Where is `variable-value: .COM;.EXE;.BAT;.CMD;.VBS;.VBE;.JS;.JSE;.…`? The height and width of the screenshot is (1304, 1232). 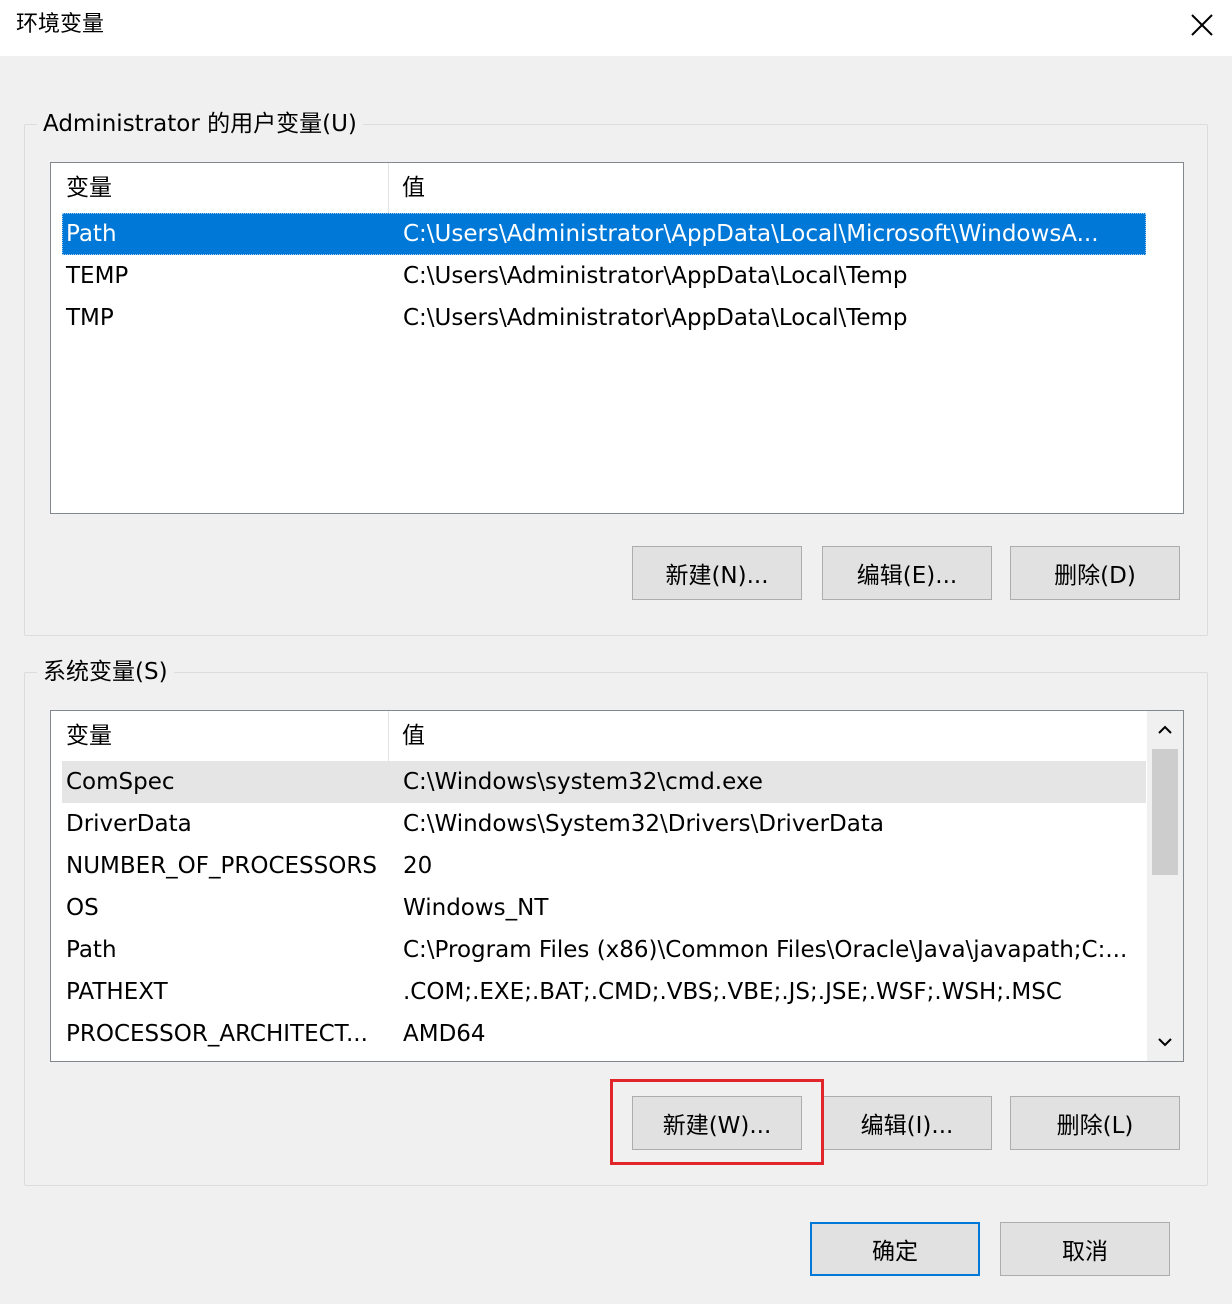 variable-value: .COM;.EXE;.BAT;.CMD;.VBS;.VBE;.JS;.JSE;.… is located at coordinates (732, 992).